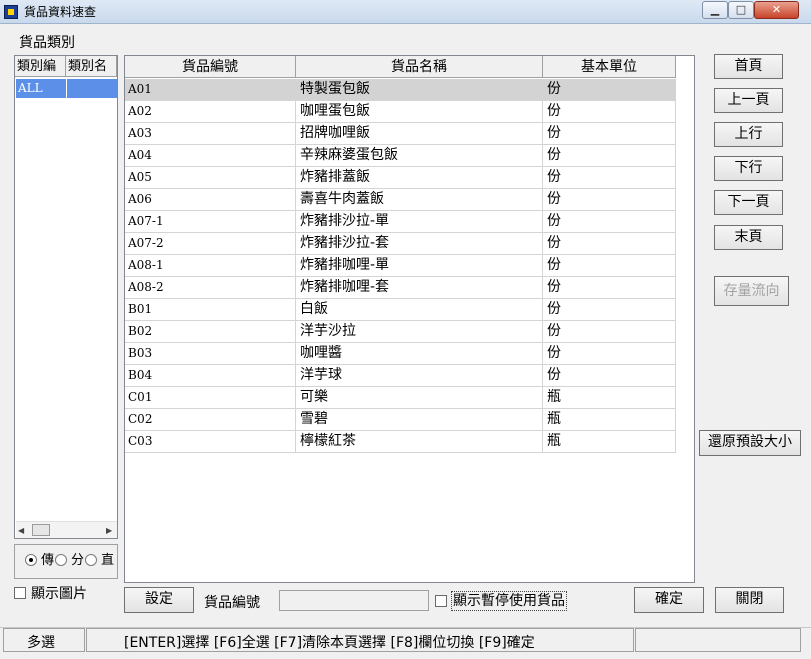 This screenshot has width=811, height=659. Describe the element at coordinates (40, 66) in the screenshot. I see `category-code-header: 類別編` at that location.